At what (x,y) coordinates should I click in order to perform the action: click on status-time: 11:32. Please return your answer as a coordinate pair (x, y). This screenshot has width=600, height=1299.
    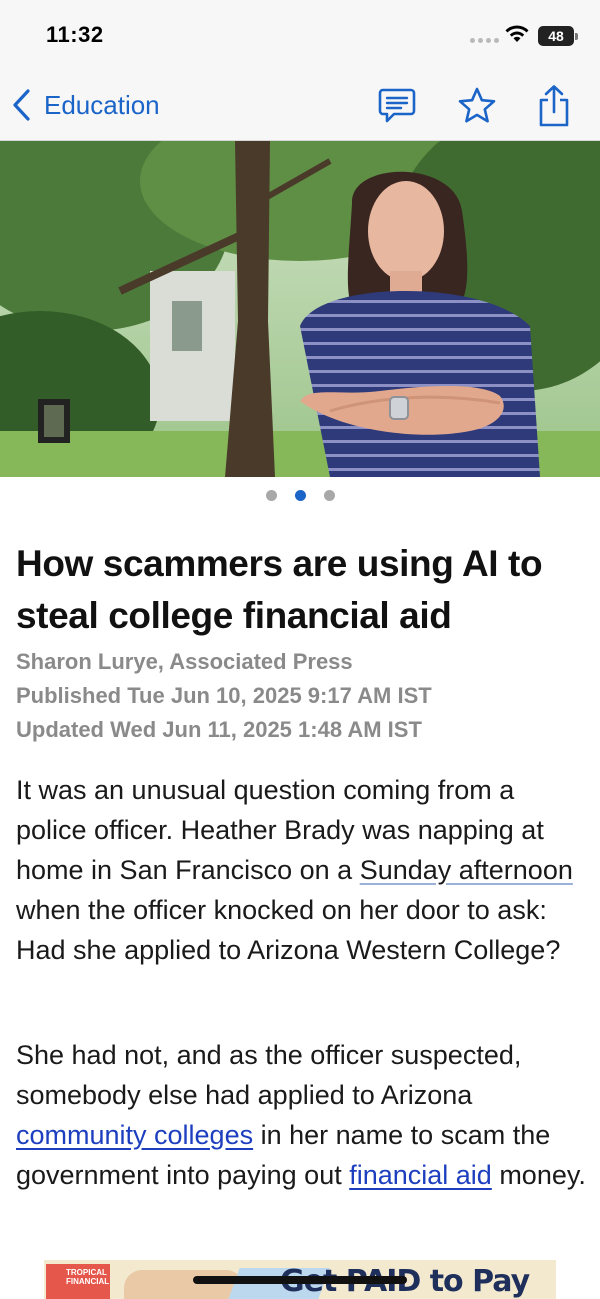
    Looking at the image, I should click on (75, 34).